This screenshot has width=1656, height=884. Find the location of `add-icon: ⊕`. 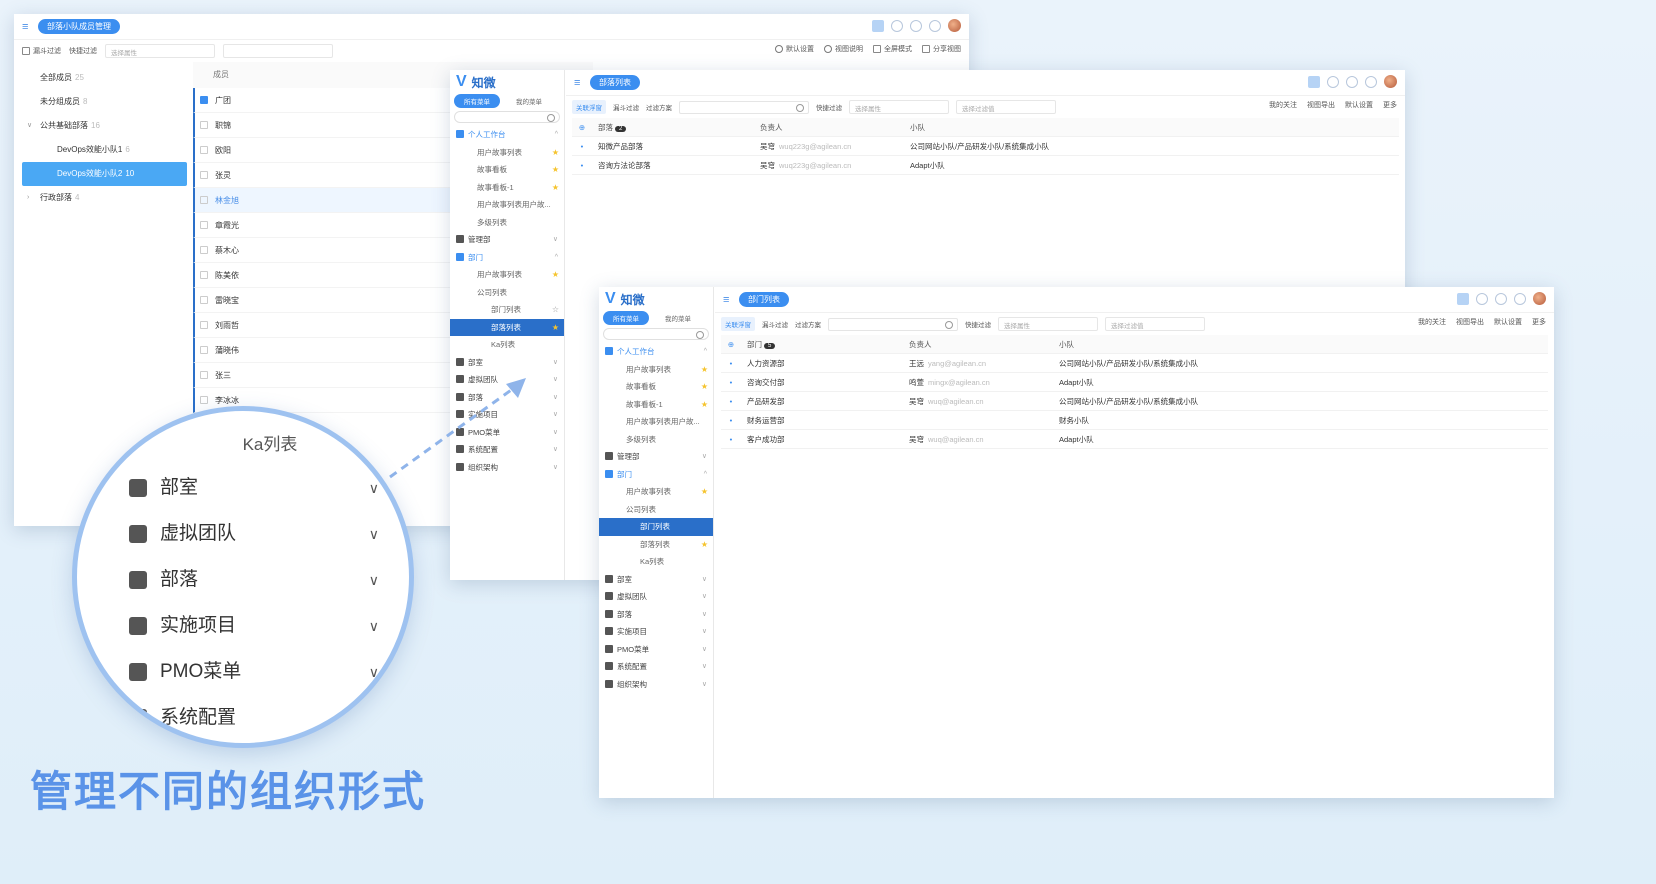

add-icon: ⊕ is located at coordinates (731, 344).